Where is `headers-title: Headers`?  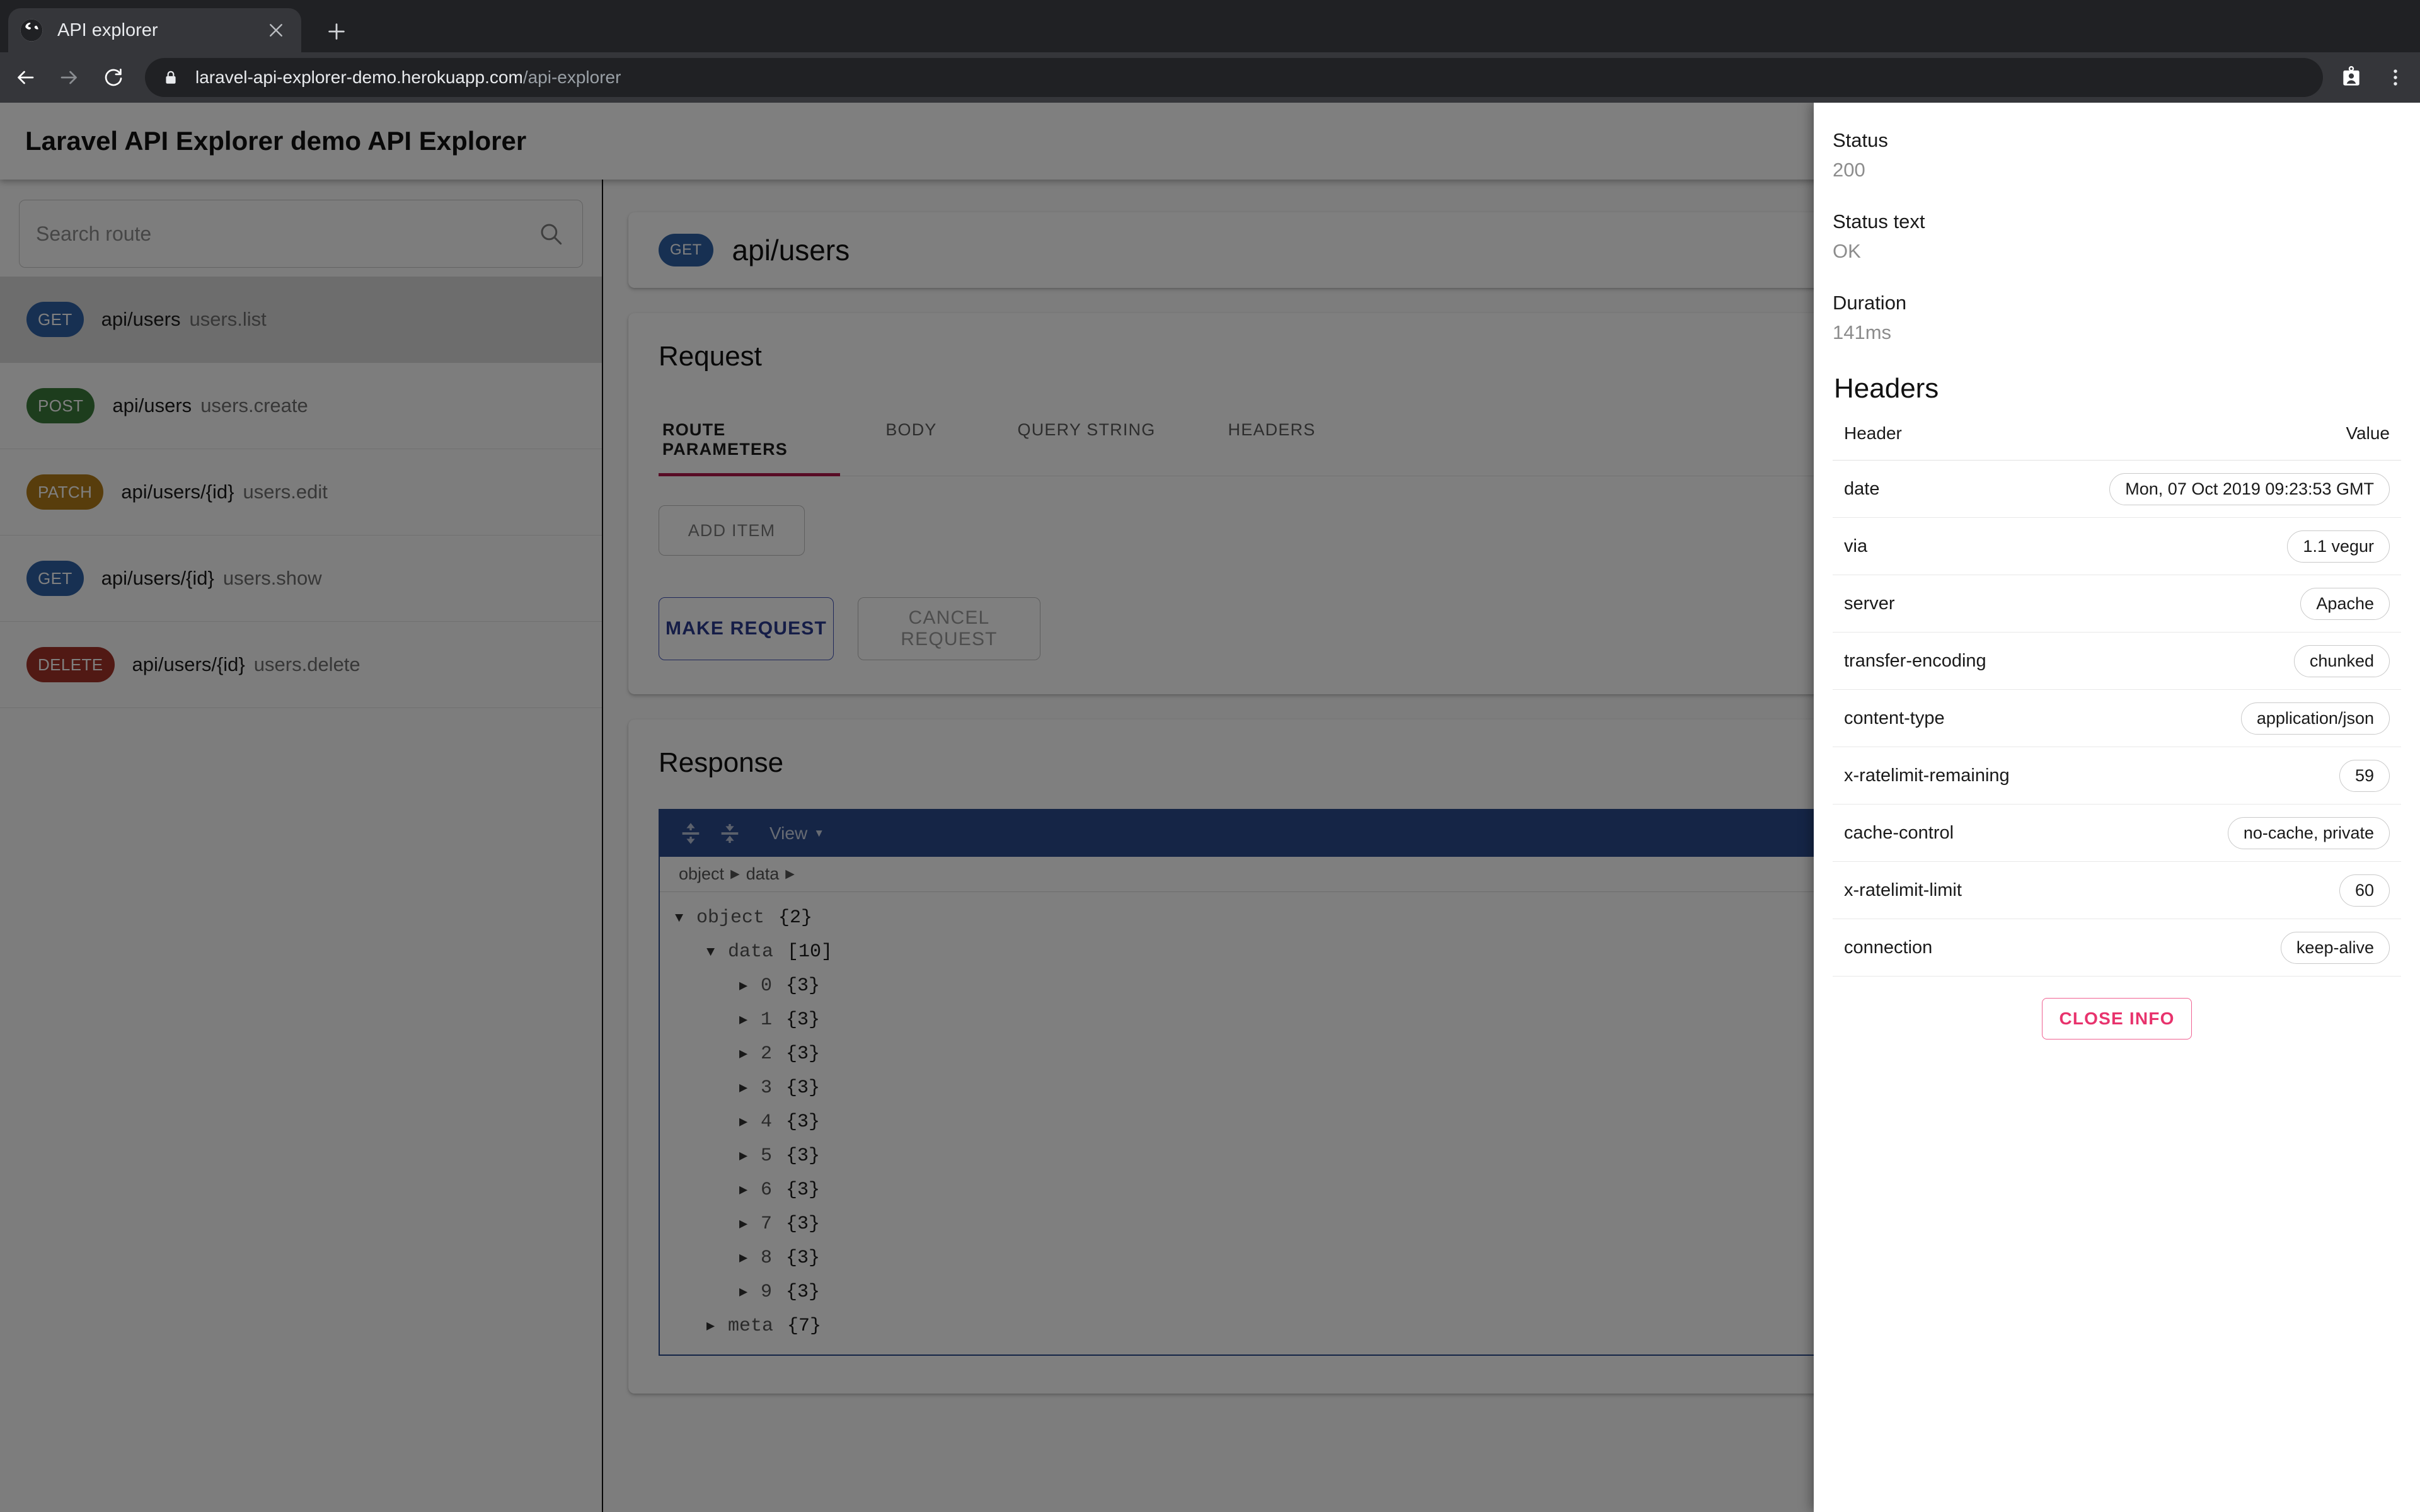
headers-title: Headers is located at coordinates (1887, 388).